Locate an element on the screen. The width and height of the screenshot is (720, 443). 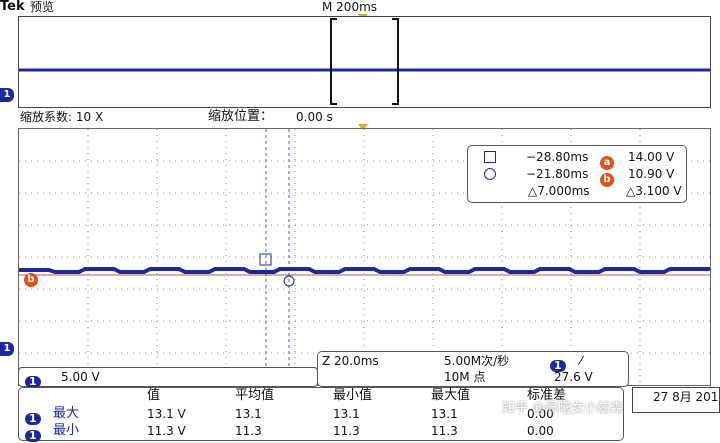
trigger-level: 27.6 V is located at coordinates (573, 377).